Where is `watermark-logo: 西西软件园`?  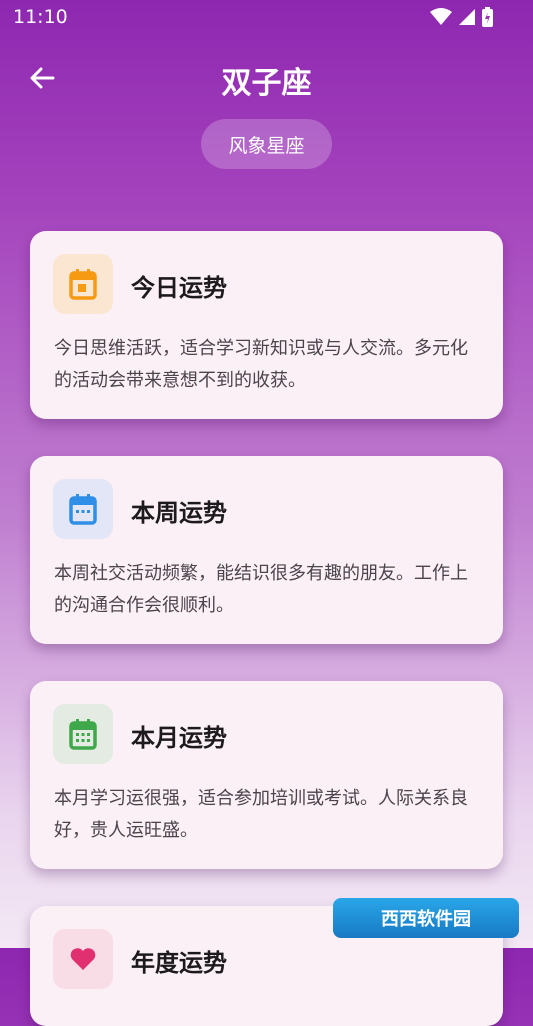 watermark-logo: 西西软件园 is located at coordinates (426, 918).